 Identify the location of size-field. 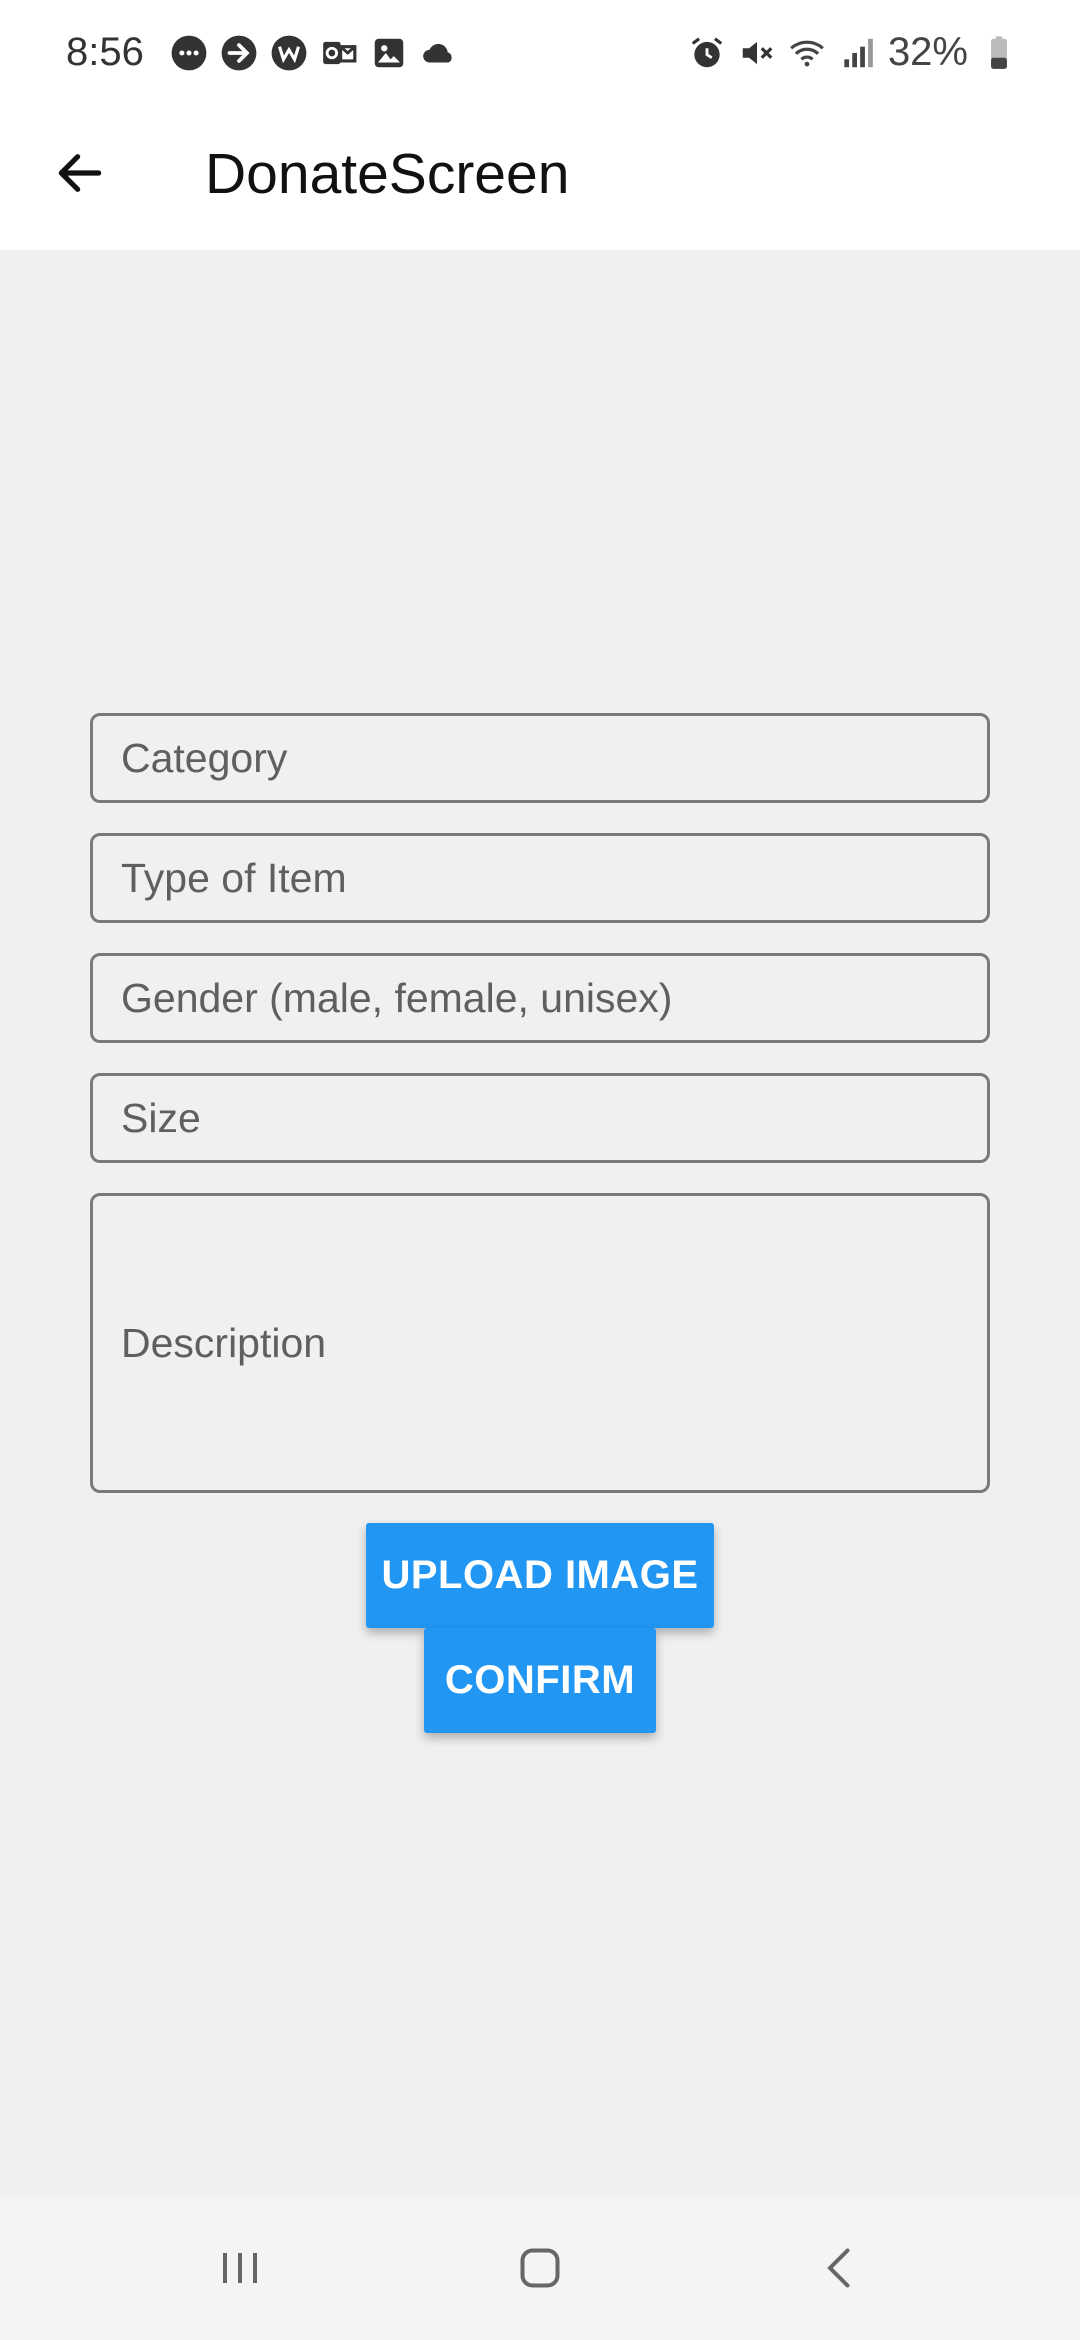
(540, 1118).